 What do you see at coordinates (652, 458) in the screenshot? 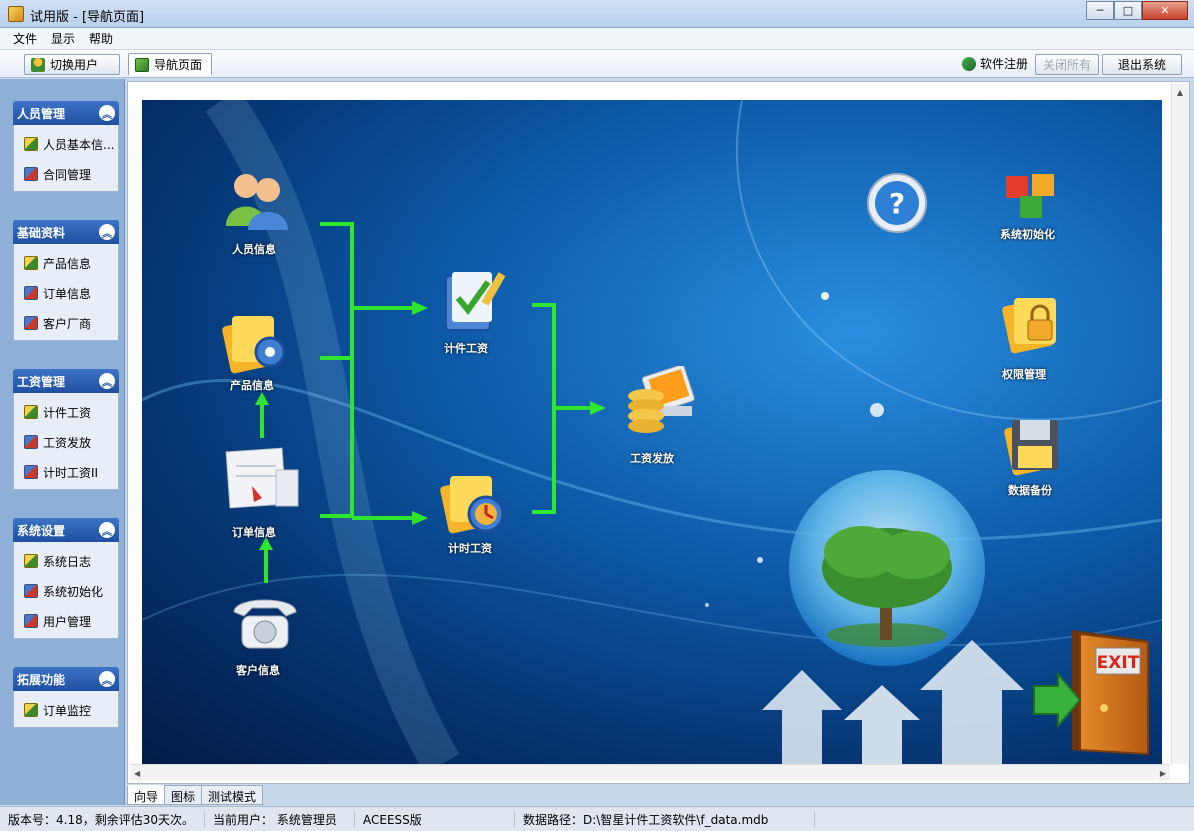
I see `payroll-label: 工资发放` at bounding box center [652, 458].